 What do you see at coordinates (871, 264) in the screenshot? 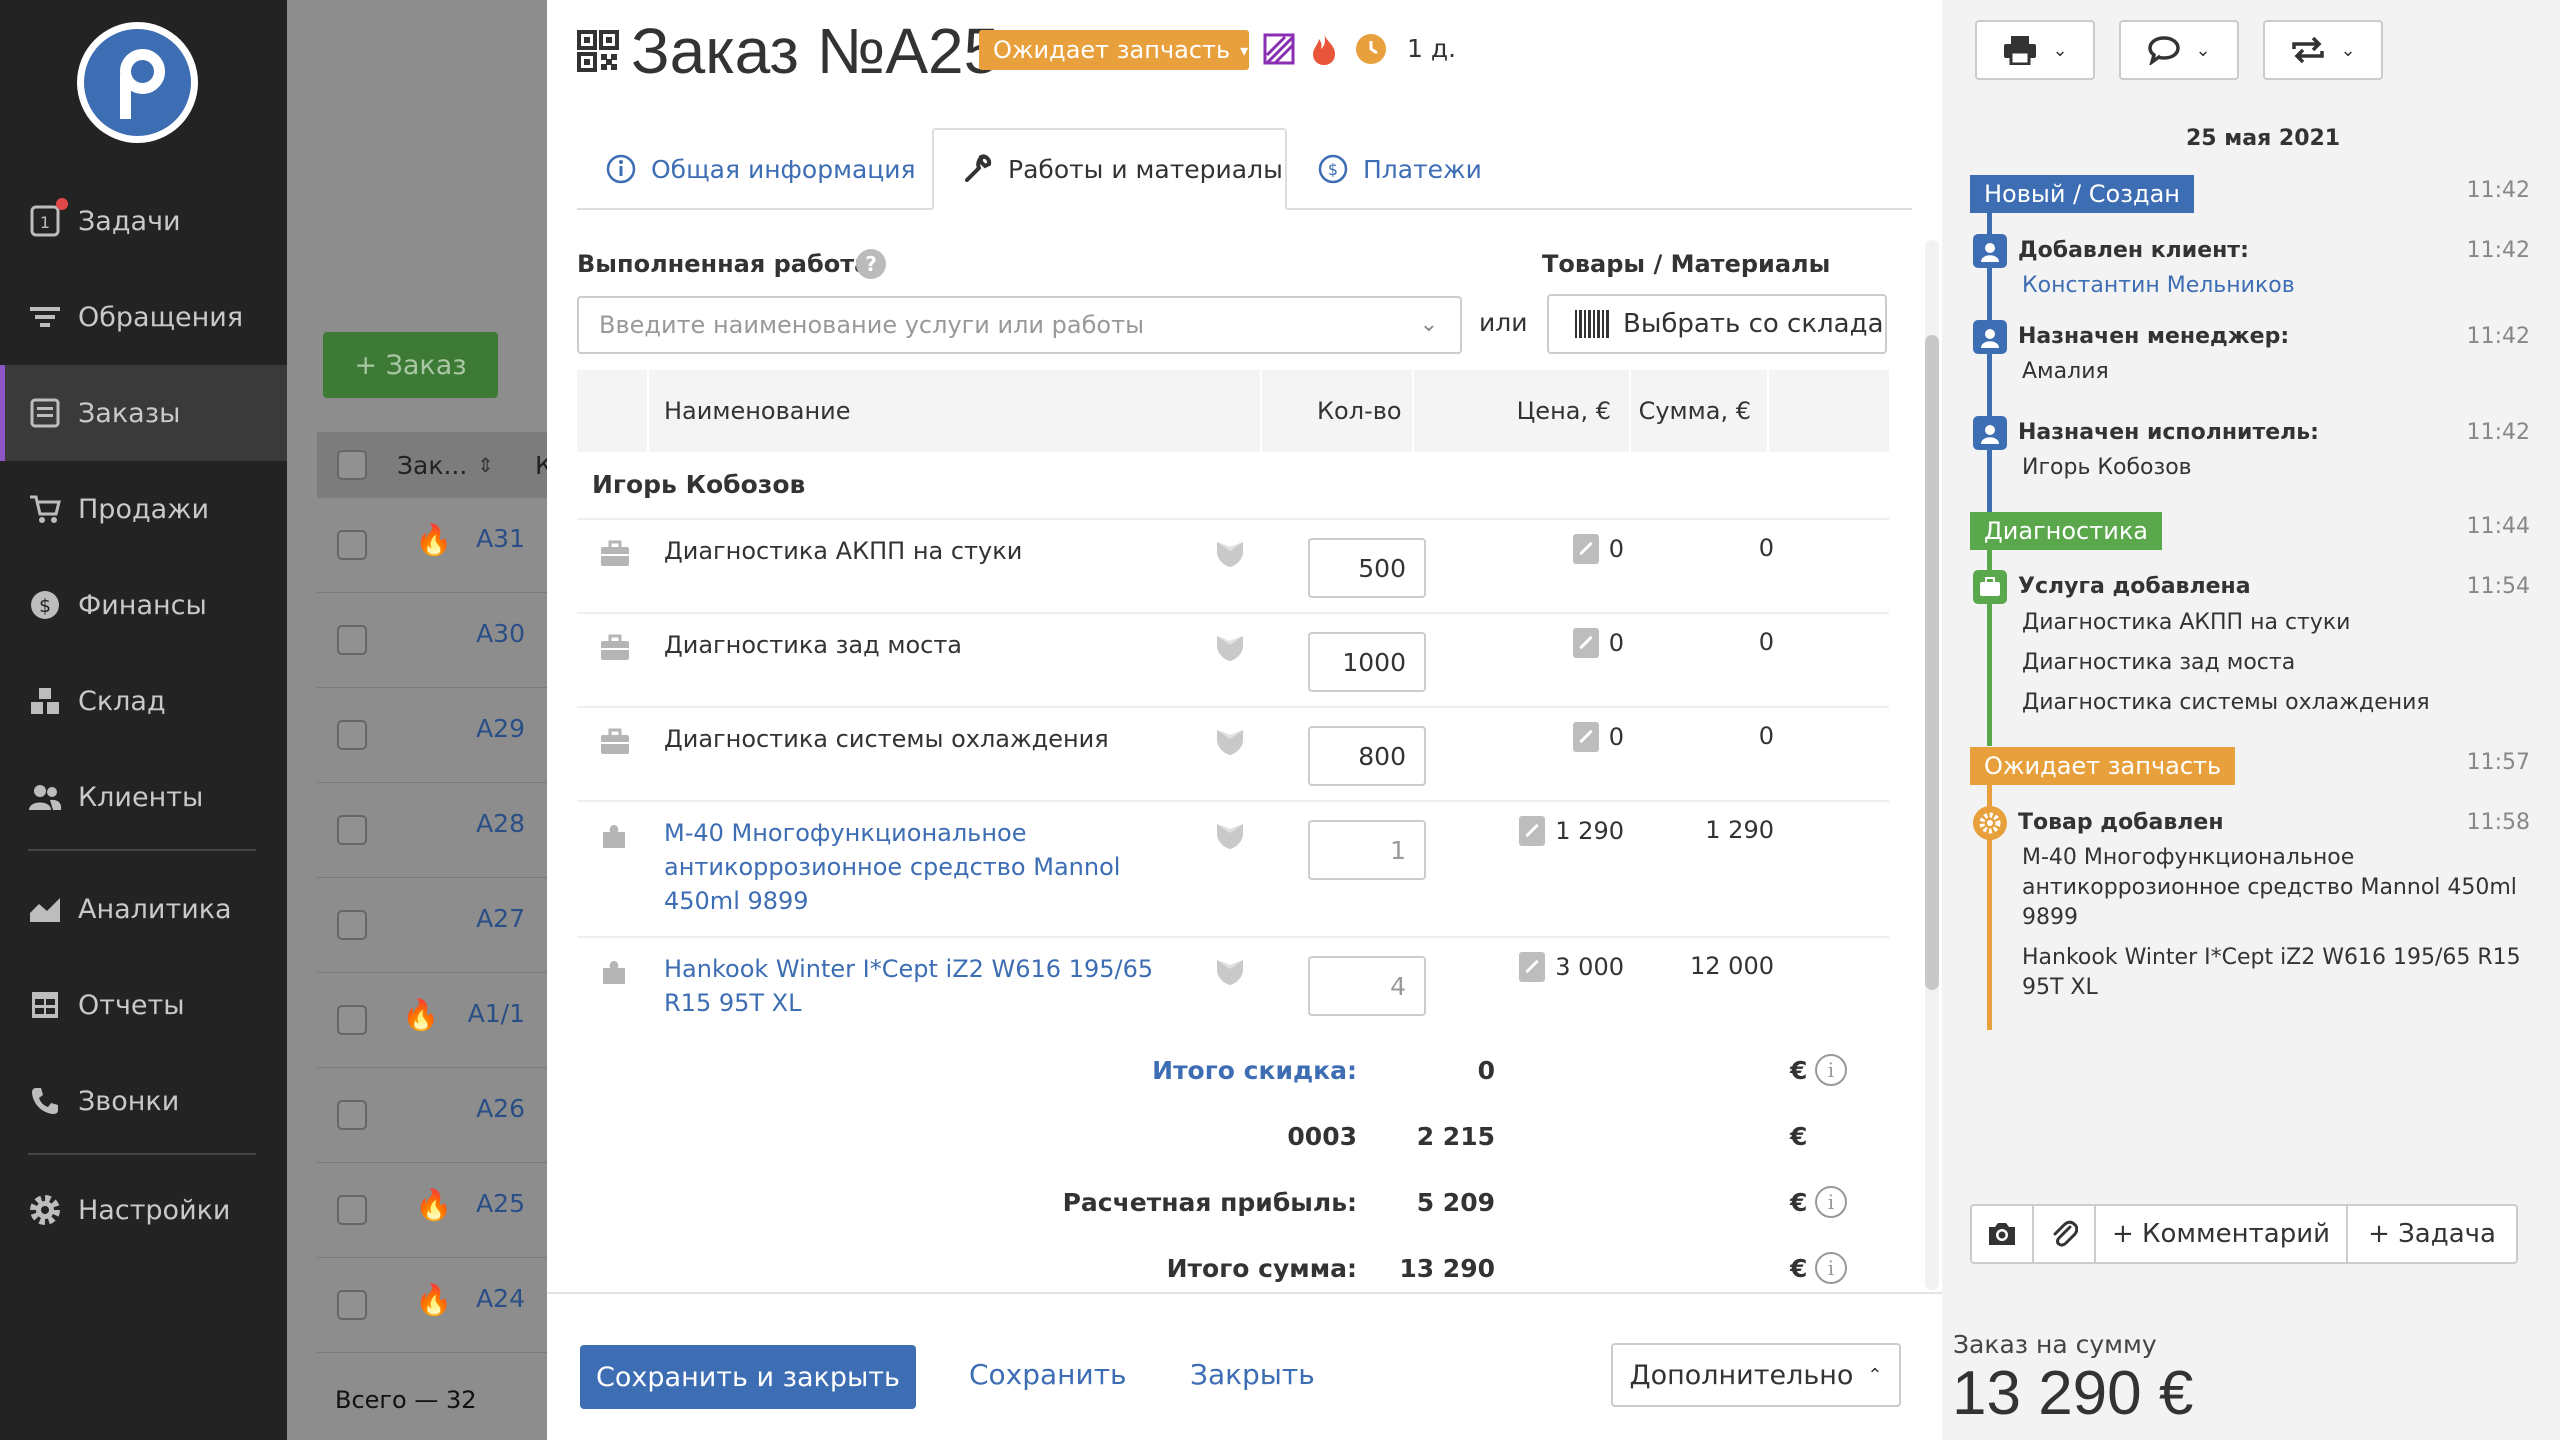
I see `help-icon: ?` at bounding box center [871, 264].